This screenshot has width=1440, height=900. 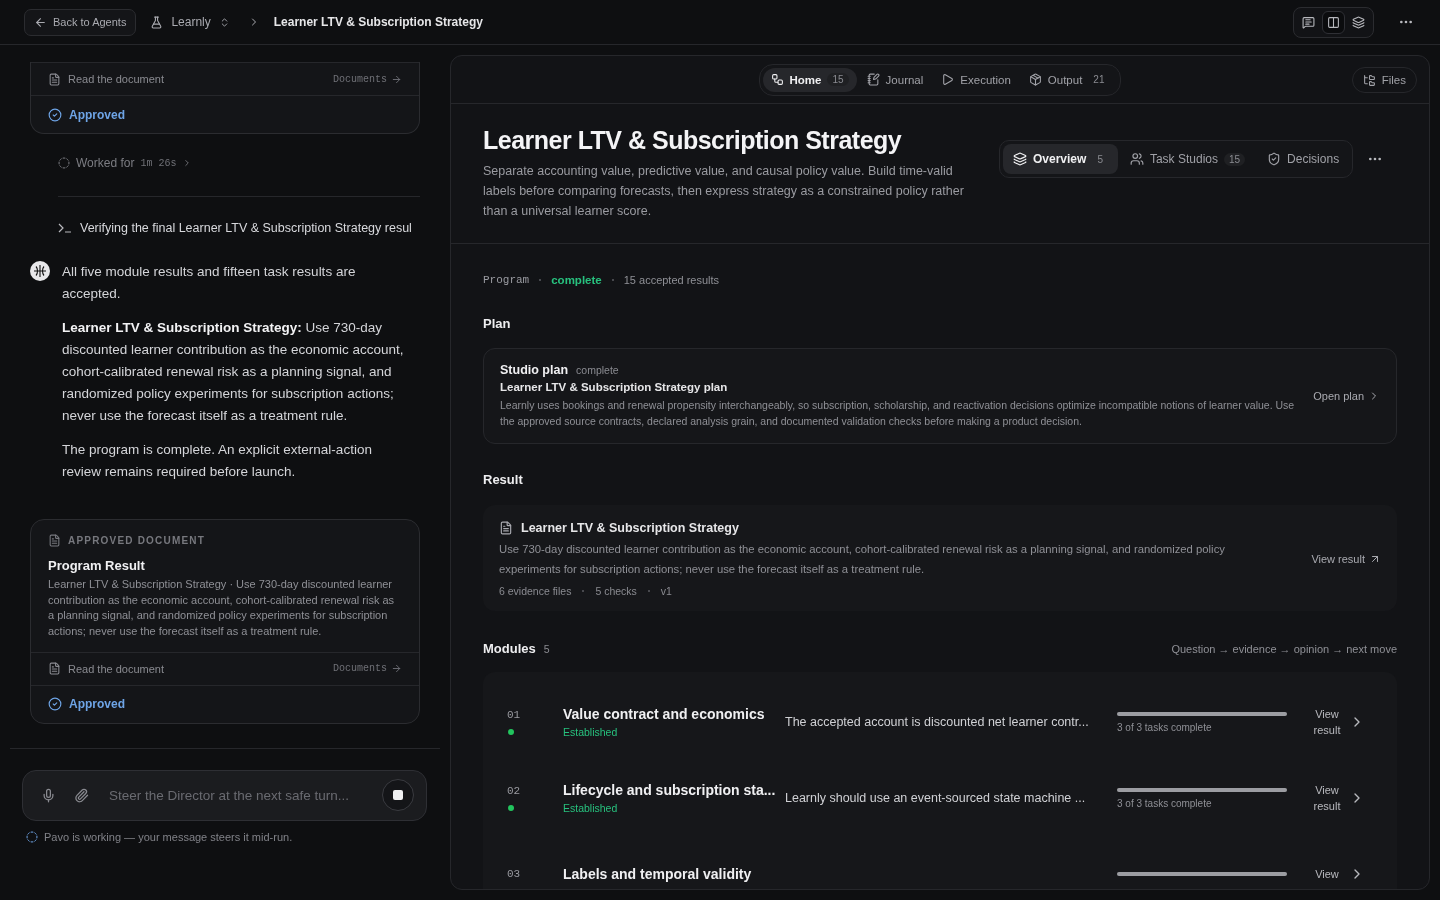 What do you see at coordinates (209, 283) in the screenshot?
I see `message-paragraph: All five module results and fifteen task results are accepted.` at bounding box center [209, 283].